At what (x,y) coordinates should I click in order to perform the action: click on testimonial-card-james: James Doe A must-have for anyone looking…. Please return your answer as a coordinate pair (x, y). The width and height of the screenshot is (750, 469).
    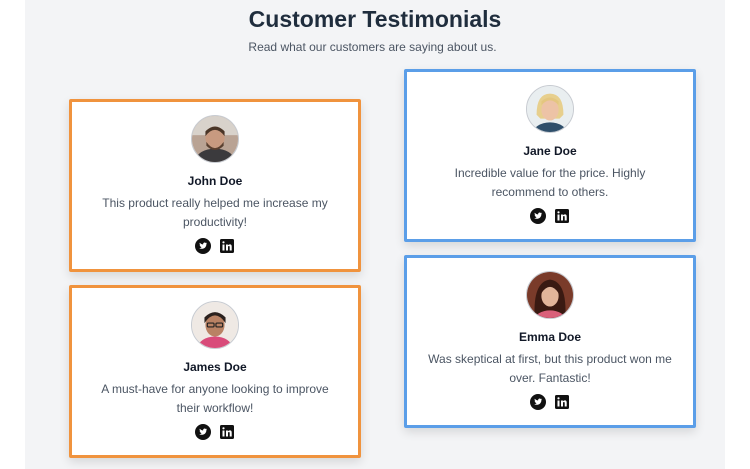
    Looking at the image, I should click on (215, 371).